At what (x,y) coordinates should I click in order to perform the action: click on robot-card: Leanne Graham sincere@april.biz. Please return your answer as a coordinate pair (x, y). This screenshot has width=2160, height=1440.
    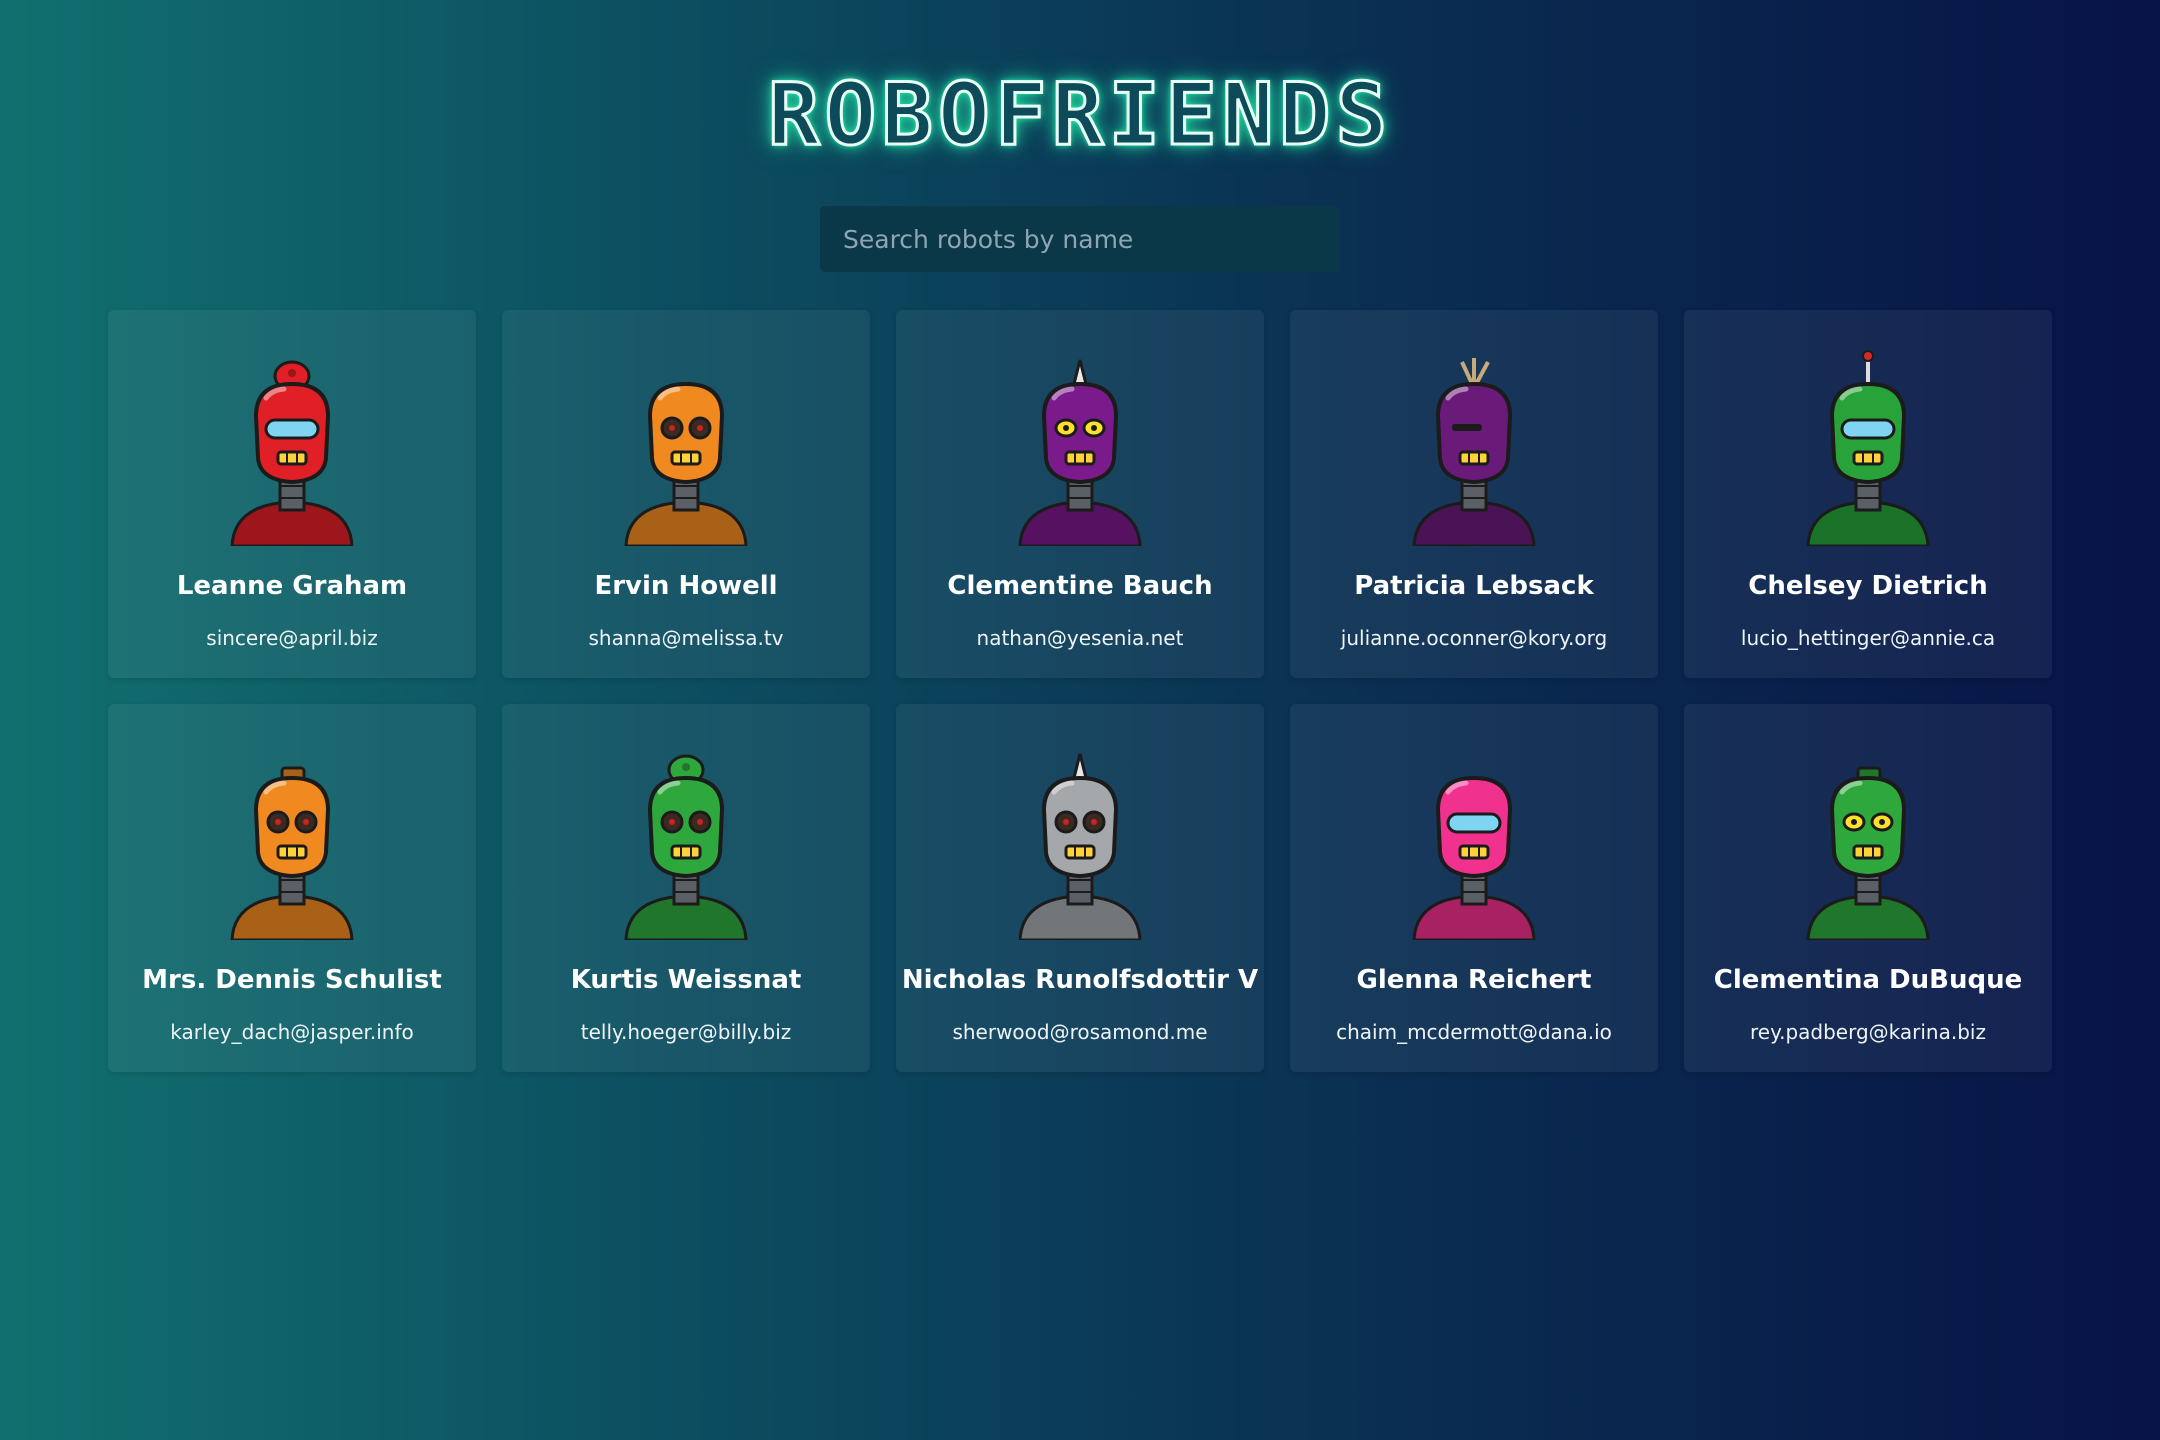
    Looking at the image, I should click on (292, 494).